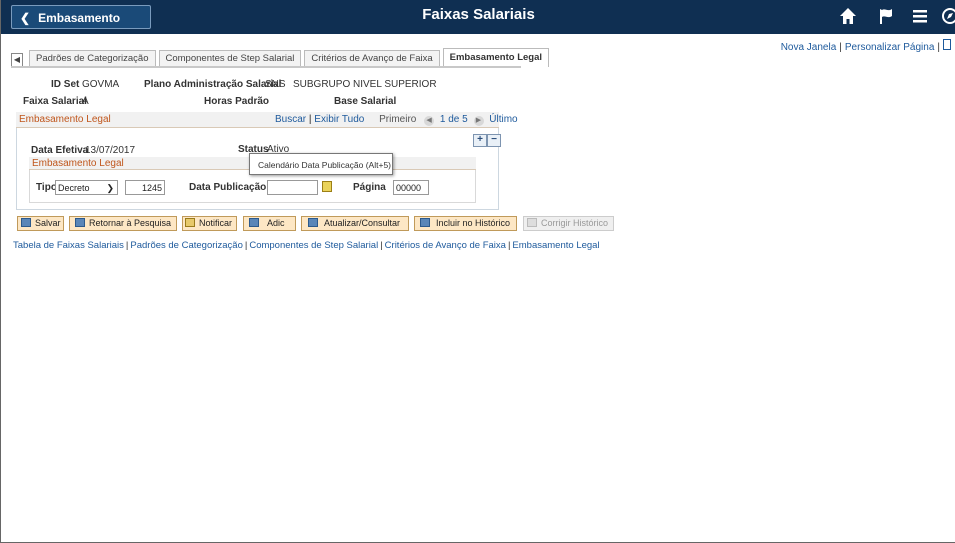 The image size is (955, 543). Describe the element at coordinates (25, 18) in the screenshot. I see `chevron-left-icon: ❮` at that location.